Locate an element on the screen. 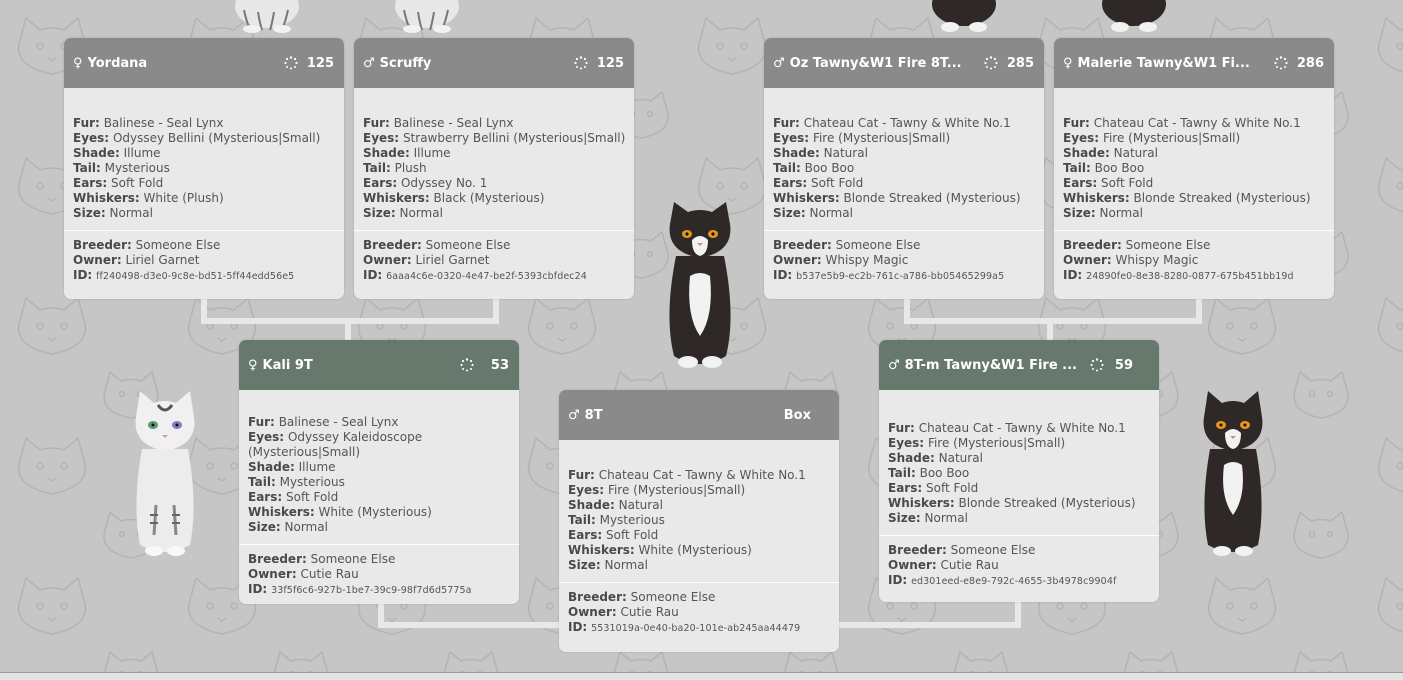 The height and width of the screenshot is (680, 1403). generation: 286 is located at coordinates (1299, 63).